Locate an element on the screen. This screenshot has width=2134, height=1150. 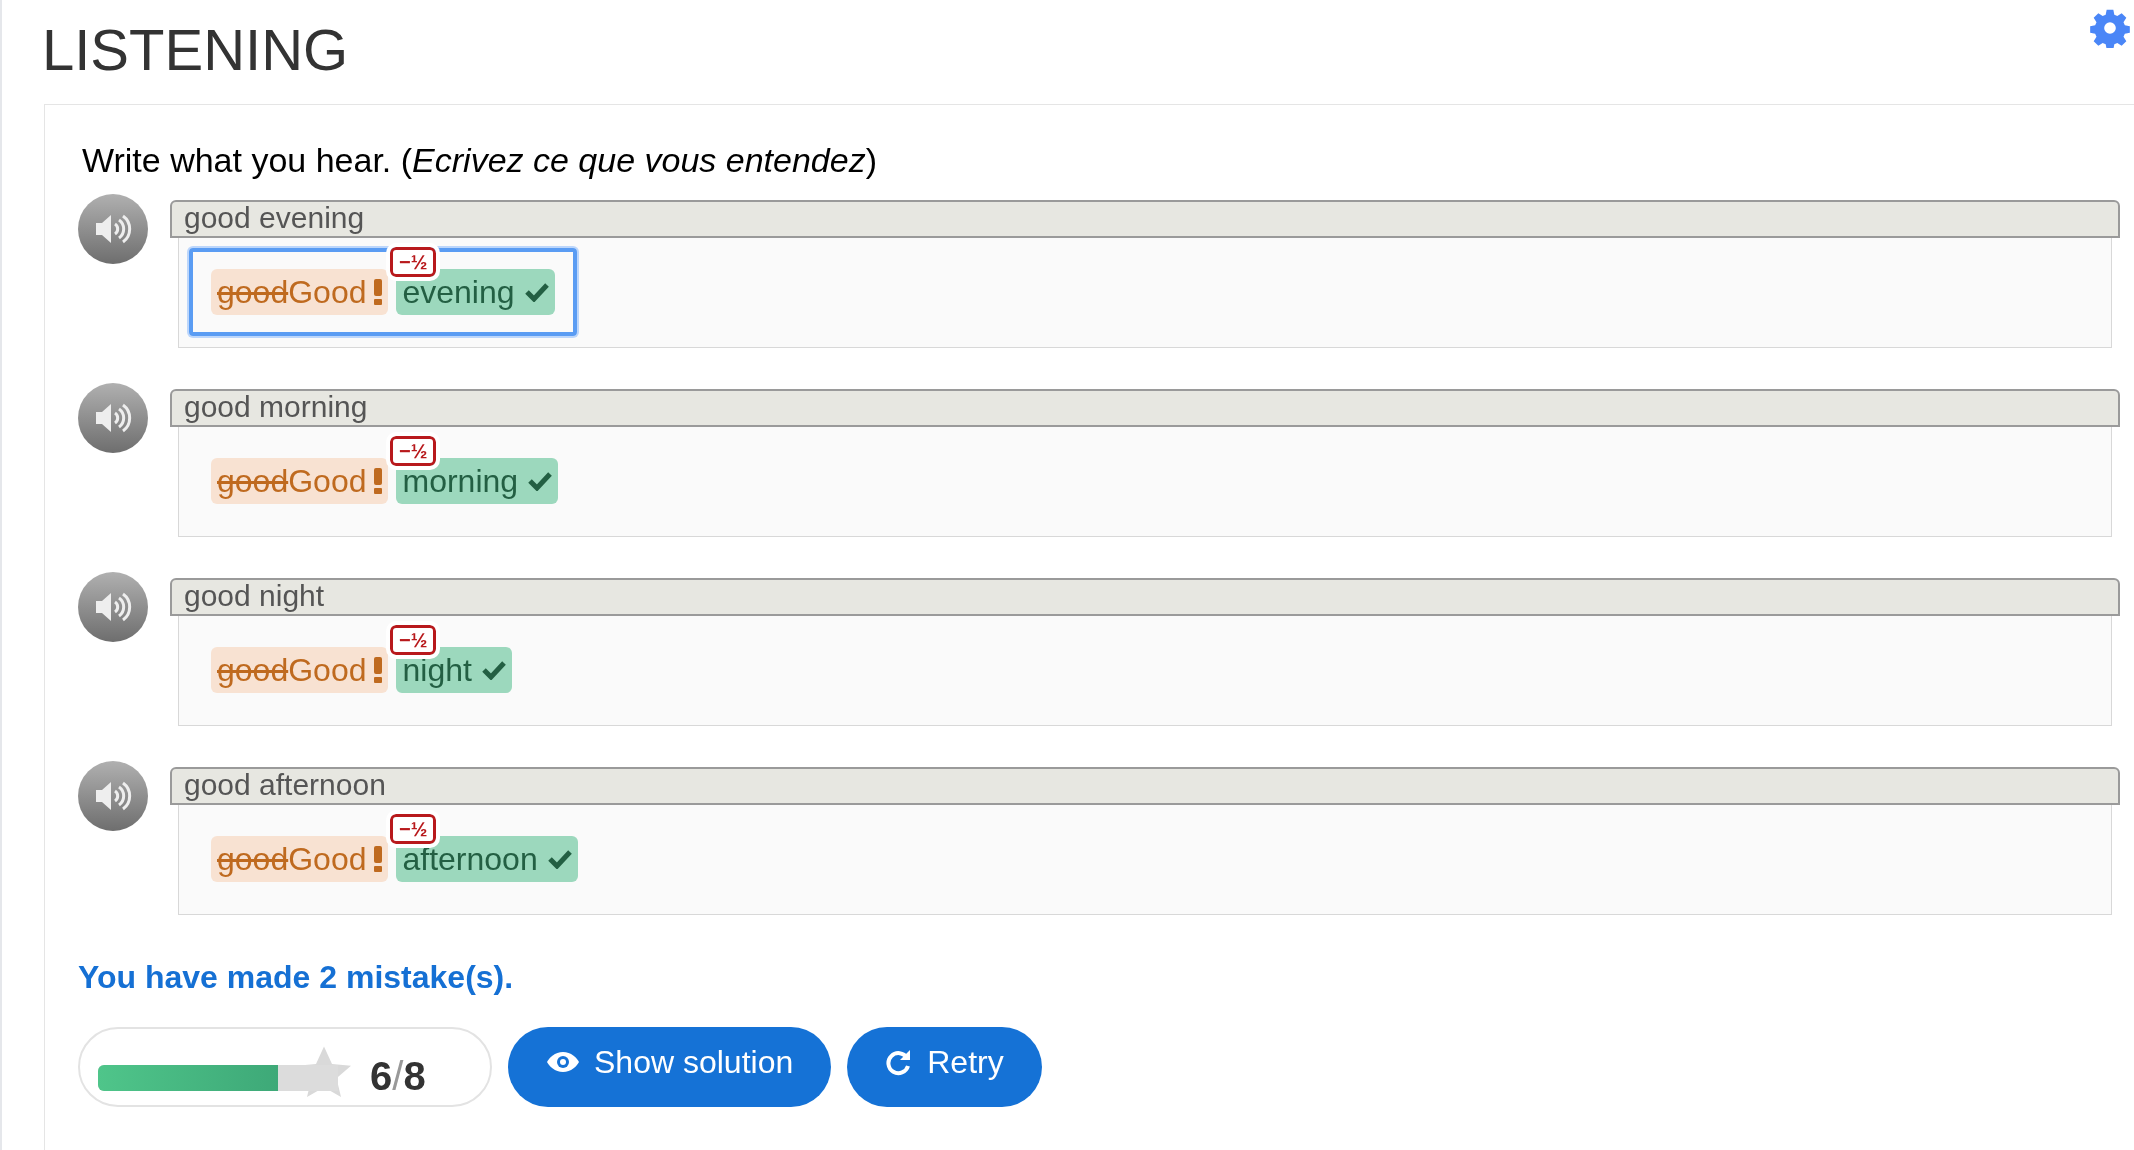
answer-box: goodGood −½ afternoon is located at coordinates (394, 859).